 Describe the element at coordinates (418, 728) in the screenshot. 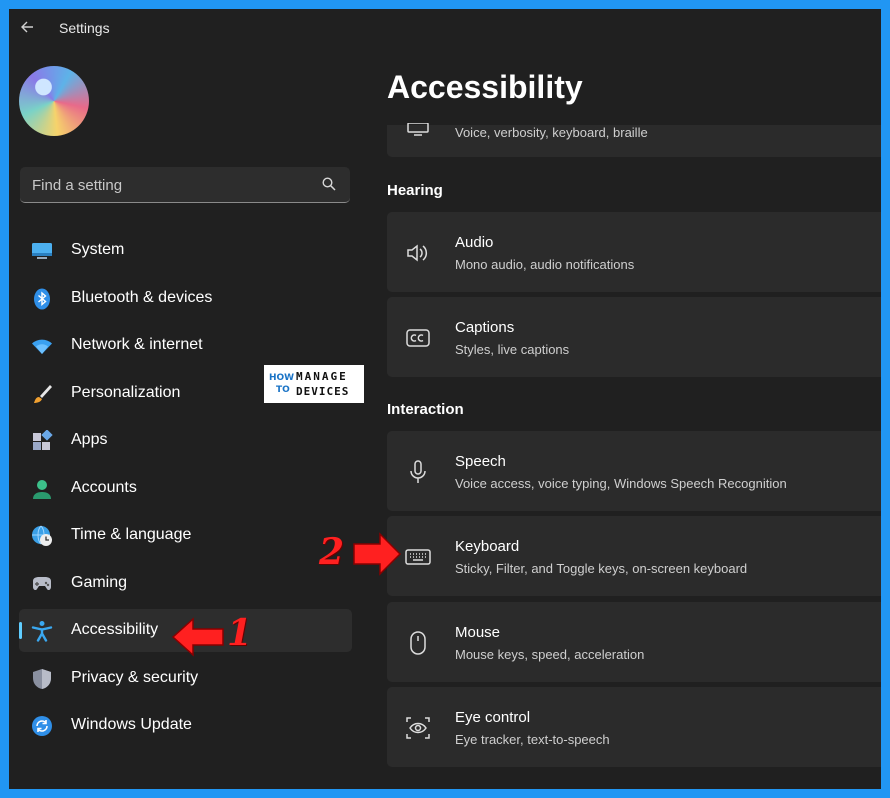

I see `eye-control-icon` at that location.